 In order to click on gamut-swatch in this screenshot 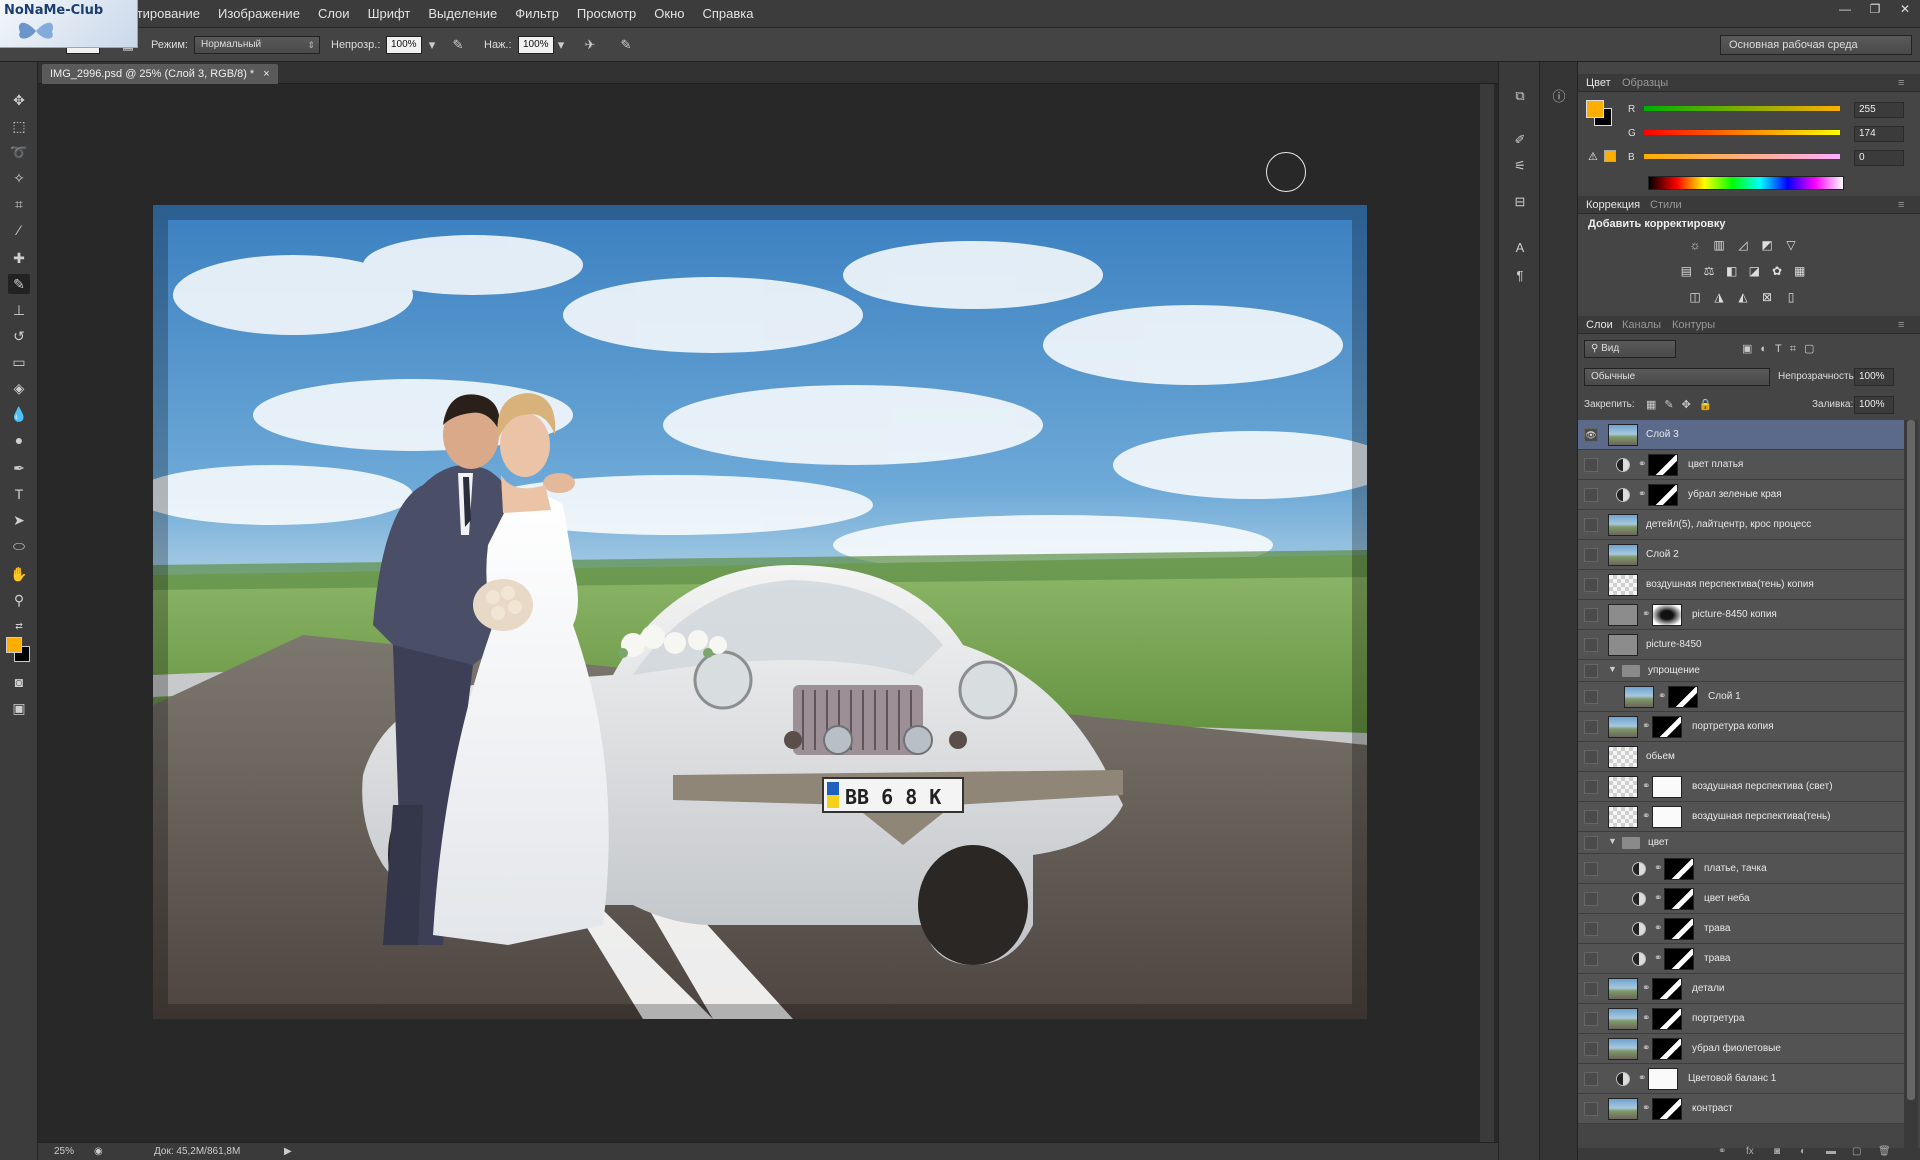, I will do `click(1610, 156)`.